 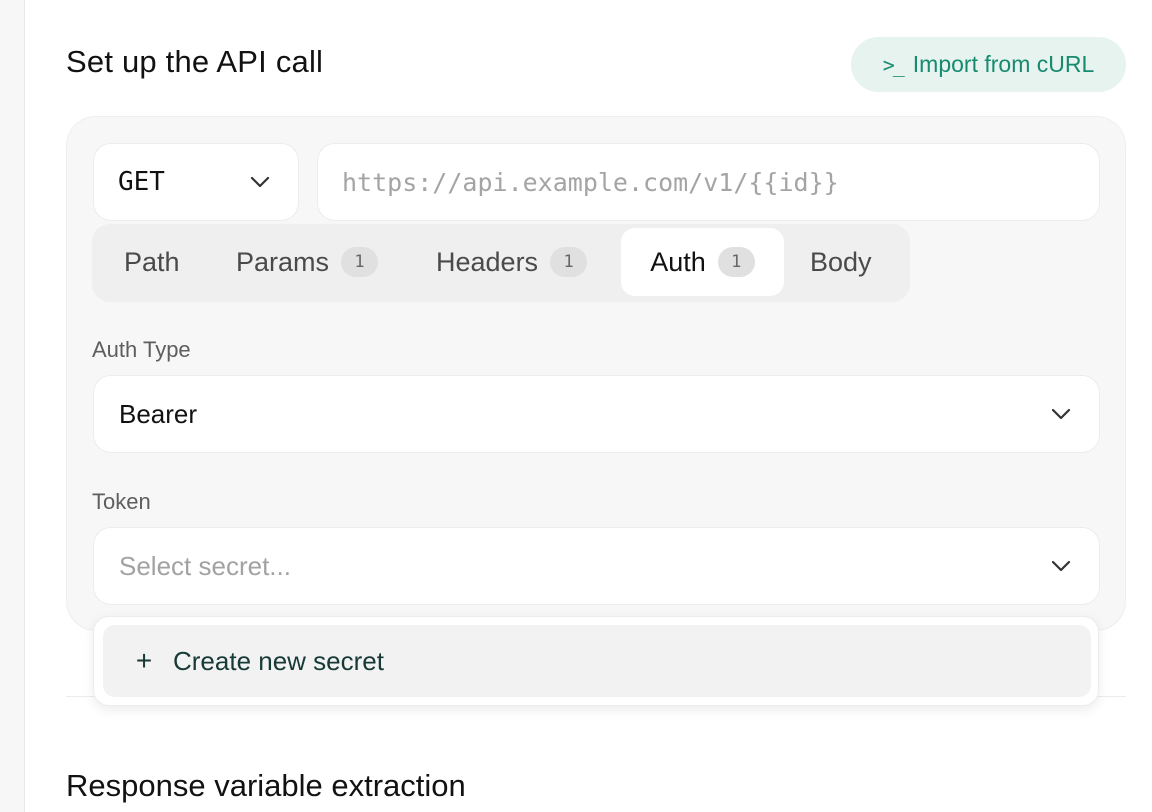 I want to click on tab-auth-badge: 1, so click(x=736, y=262).